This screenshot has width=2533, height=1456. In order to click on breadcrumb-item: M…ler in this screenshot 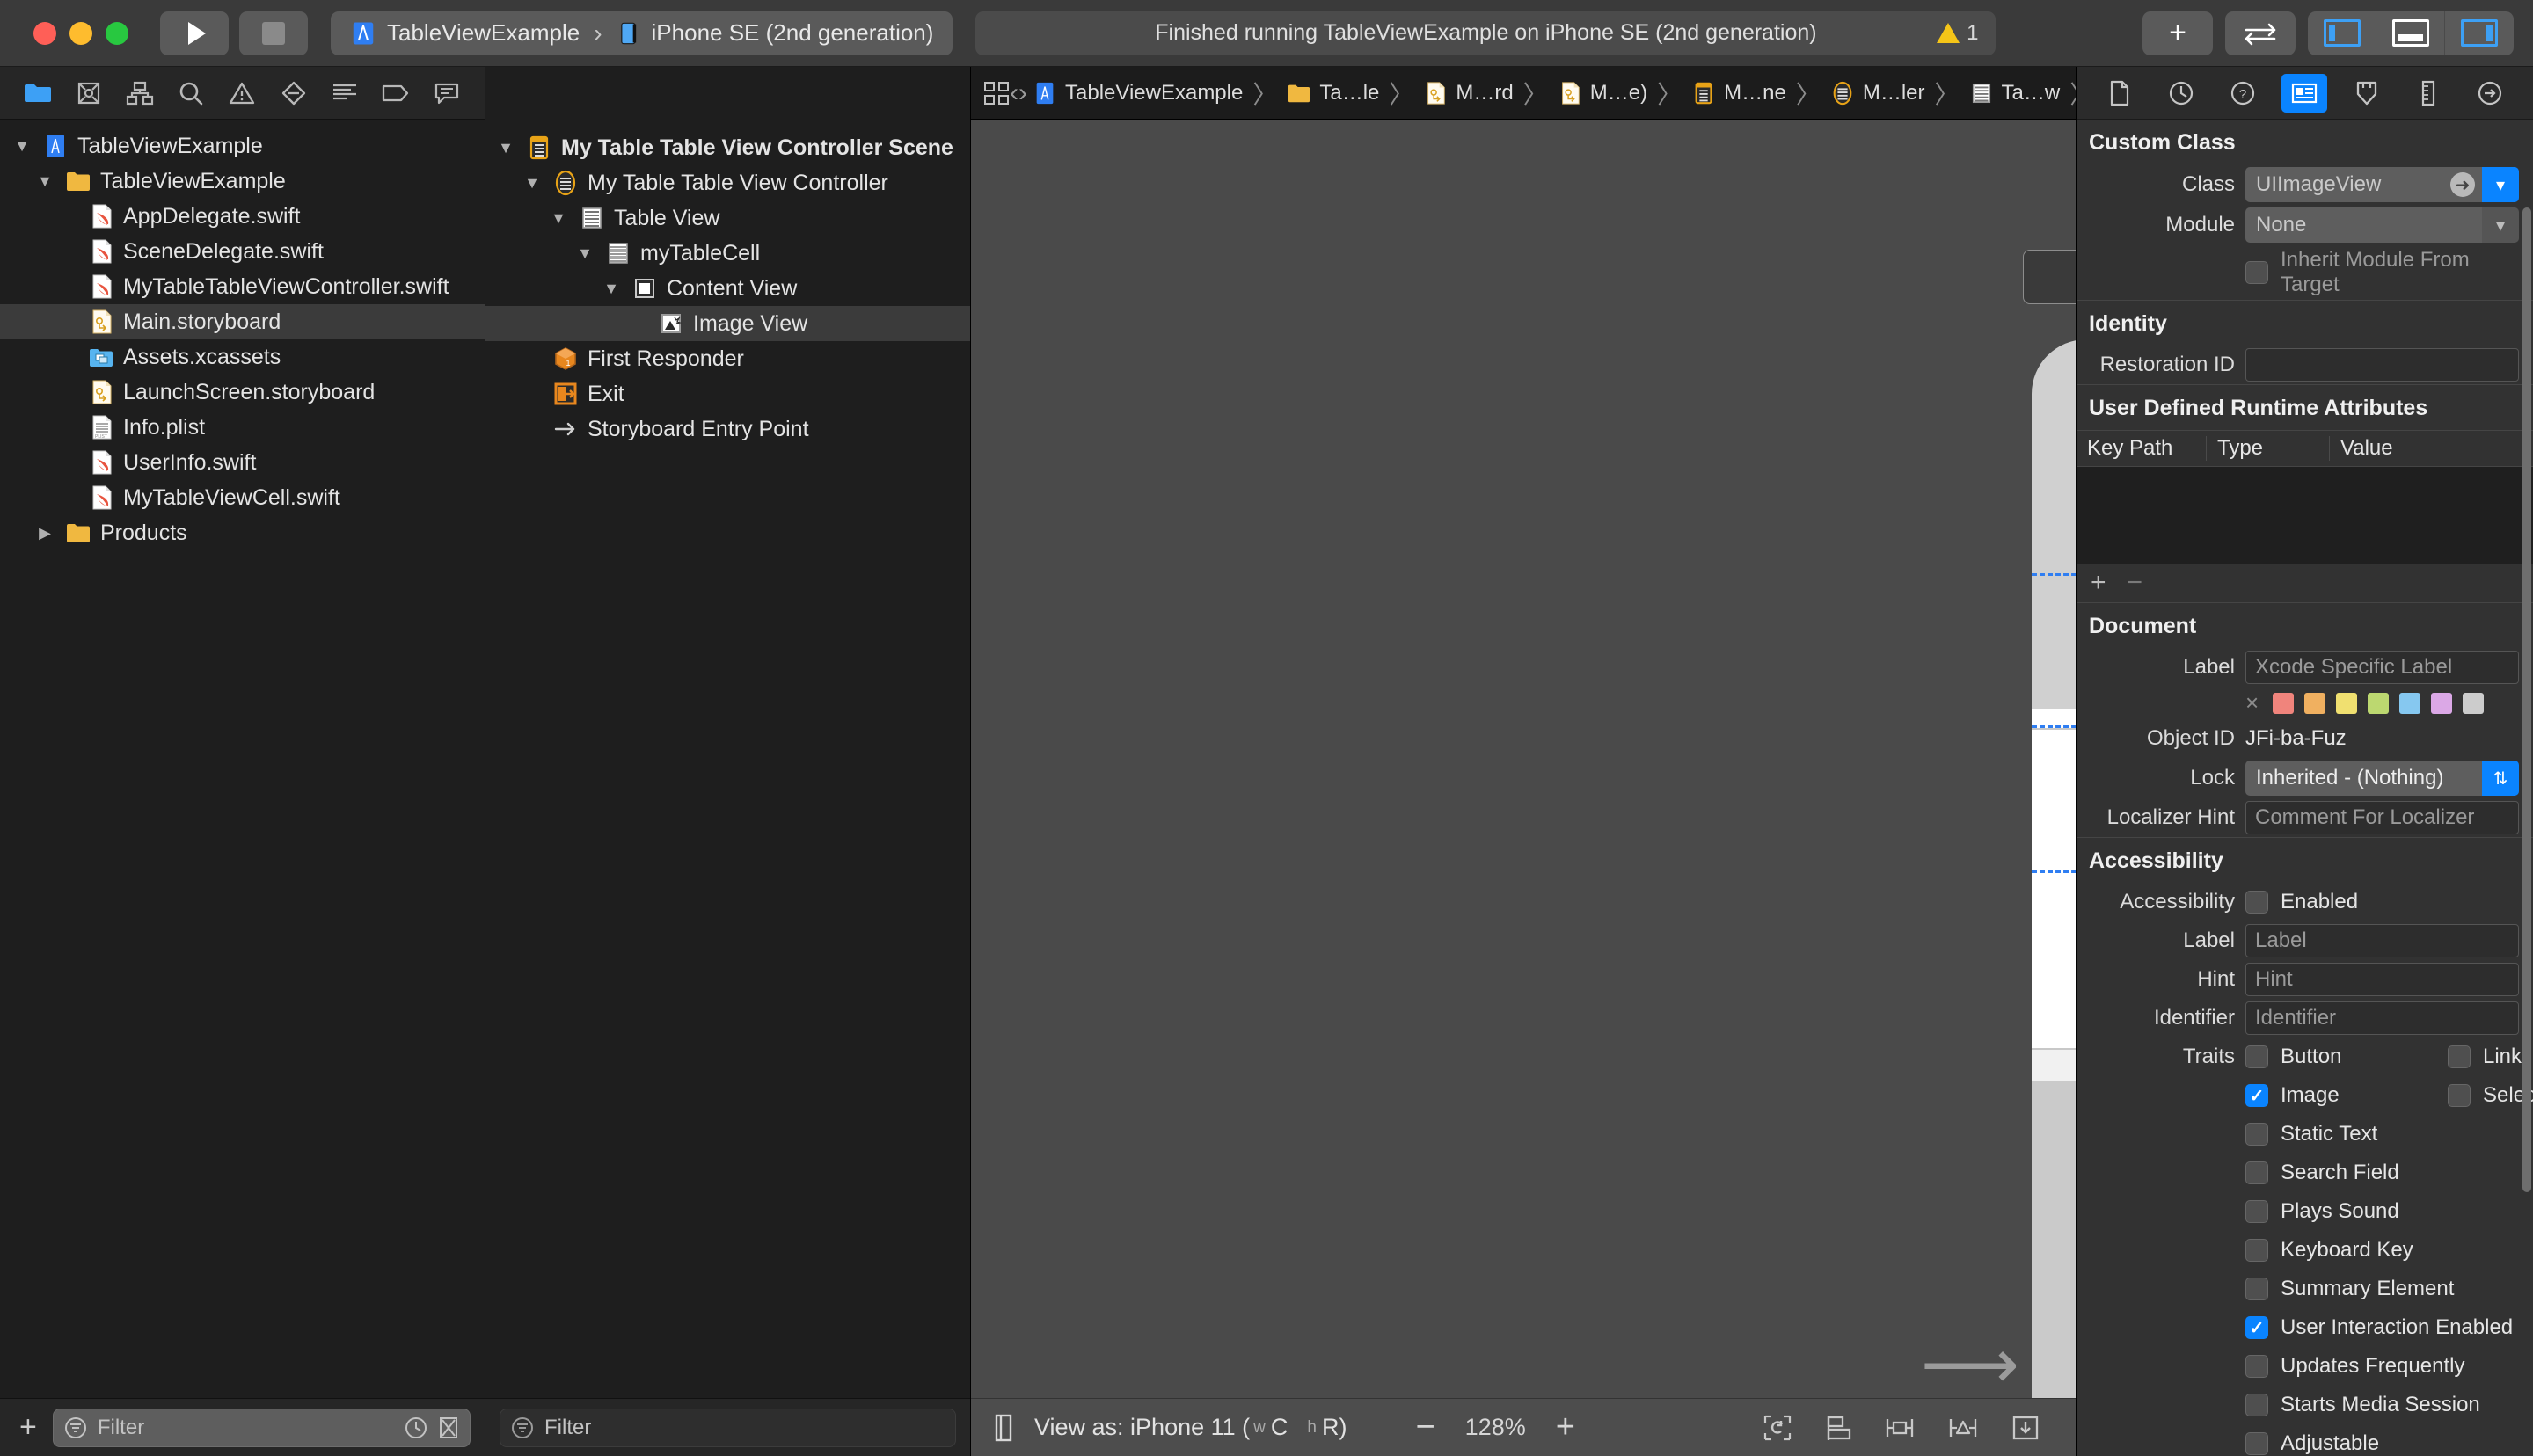, I will do `click(1878, 93)`.